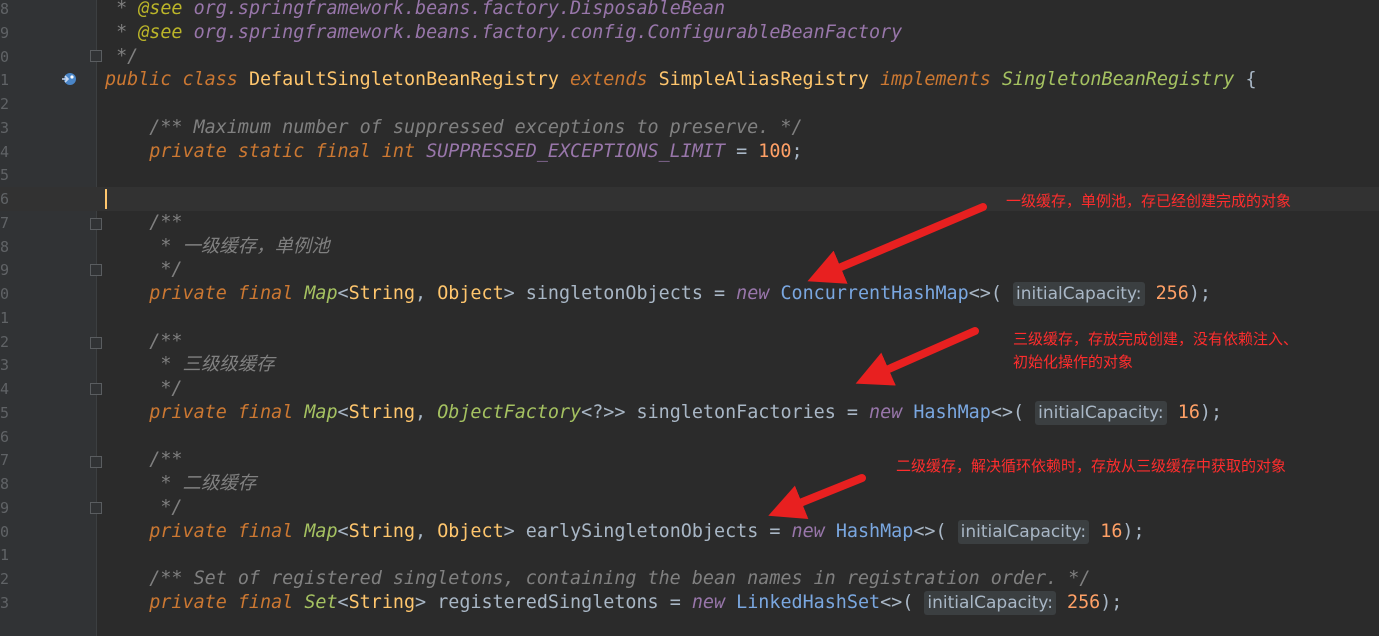  Describe the element at coordinates (1156, 339) in the screenshot. I see `annotation-level3-cache-line1: 三级缓存，存放完成创建，没有依赖注入、` at that location.